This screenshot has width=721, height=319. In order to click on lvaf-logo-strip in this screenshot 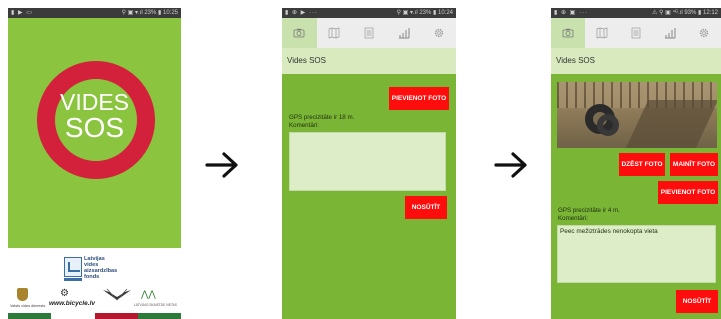, I will do `click(73, 279)`.